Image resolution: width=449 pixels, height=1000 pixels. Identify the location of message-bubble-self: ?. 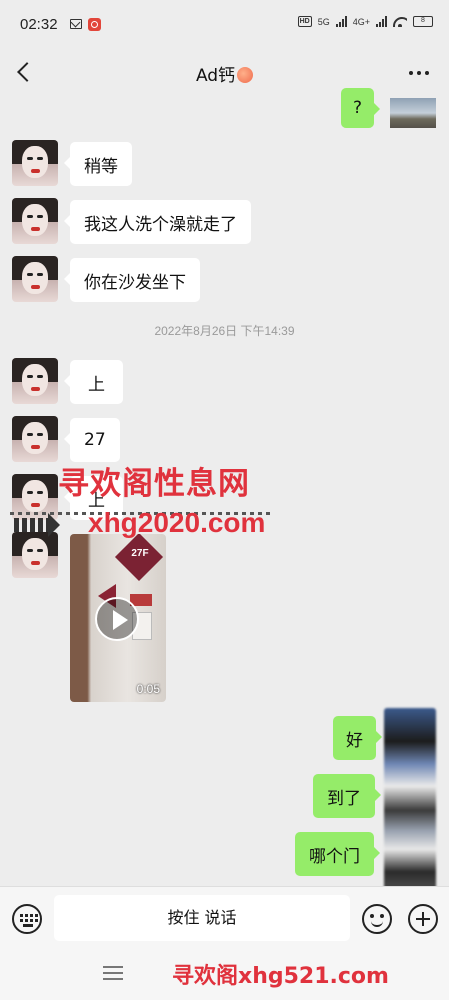
(361, 108).